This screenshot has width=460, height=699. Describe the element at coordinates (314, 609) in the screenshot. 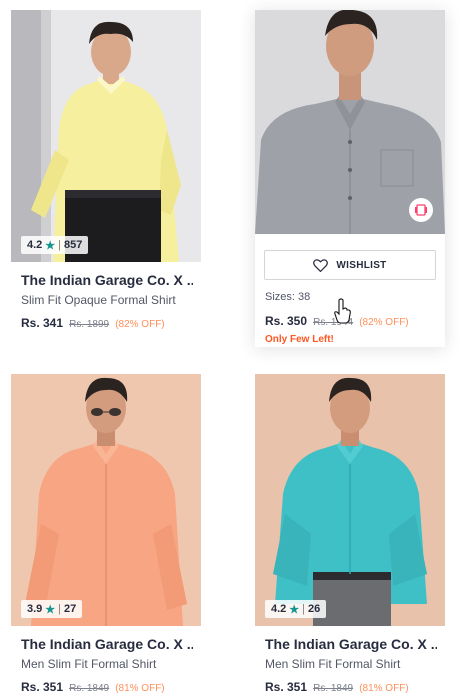

I see `rating-count: 26` at that location.